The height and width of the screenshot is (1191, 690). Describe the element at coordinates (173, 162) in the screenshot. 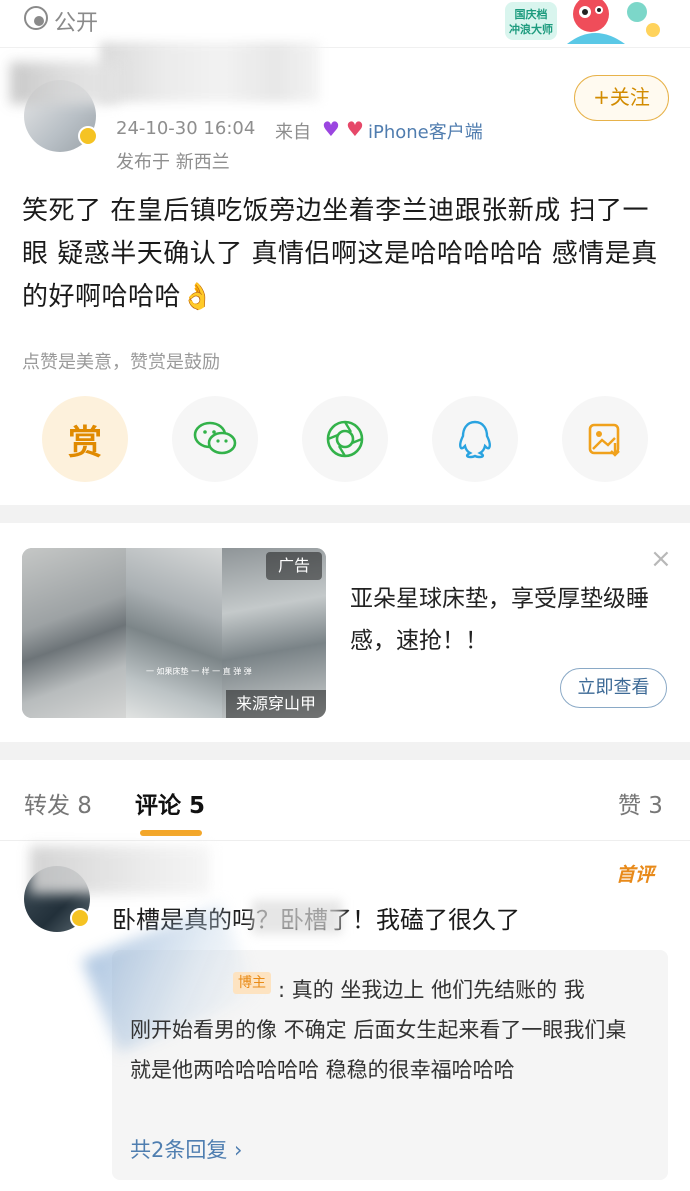

I see `post-location: 发布于 新西兰` at that location.